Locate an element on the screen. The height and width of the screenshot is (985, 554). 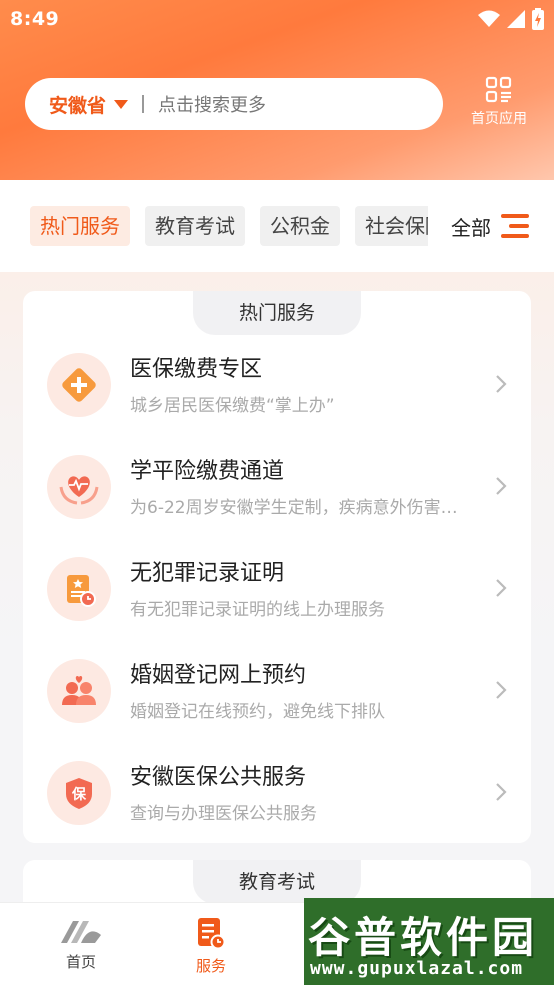
service-title: 医保缴费专区 is located at coordinates (196, 369).